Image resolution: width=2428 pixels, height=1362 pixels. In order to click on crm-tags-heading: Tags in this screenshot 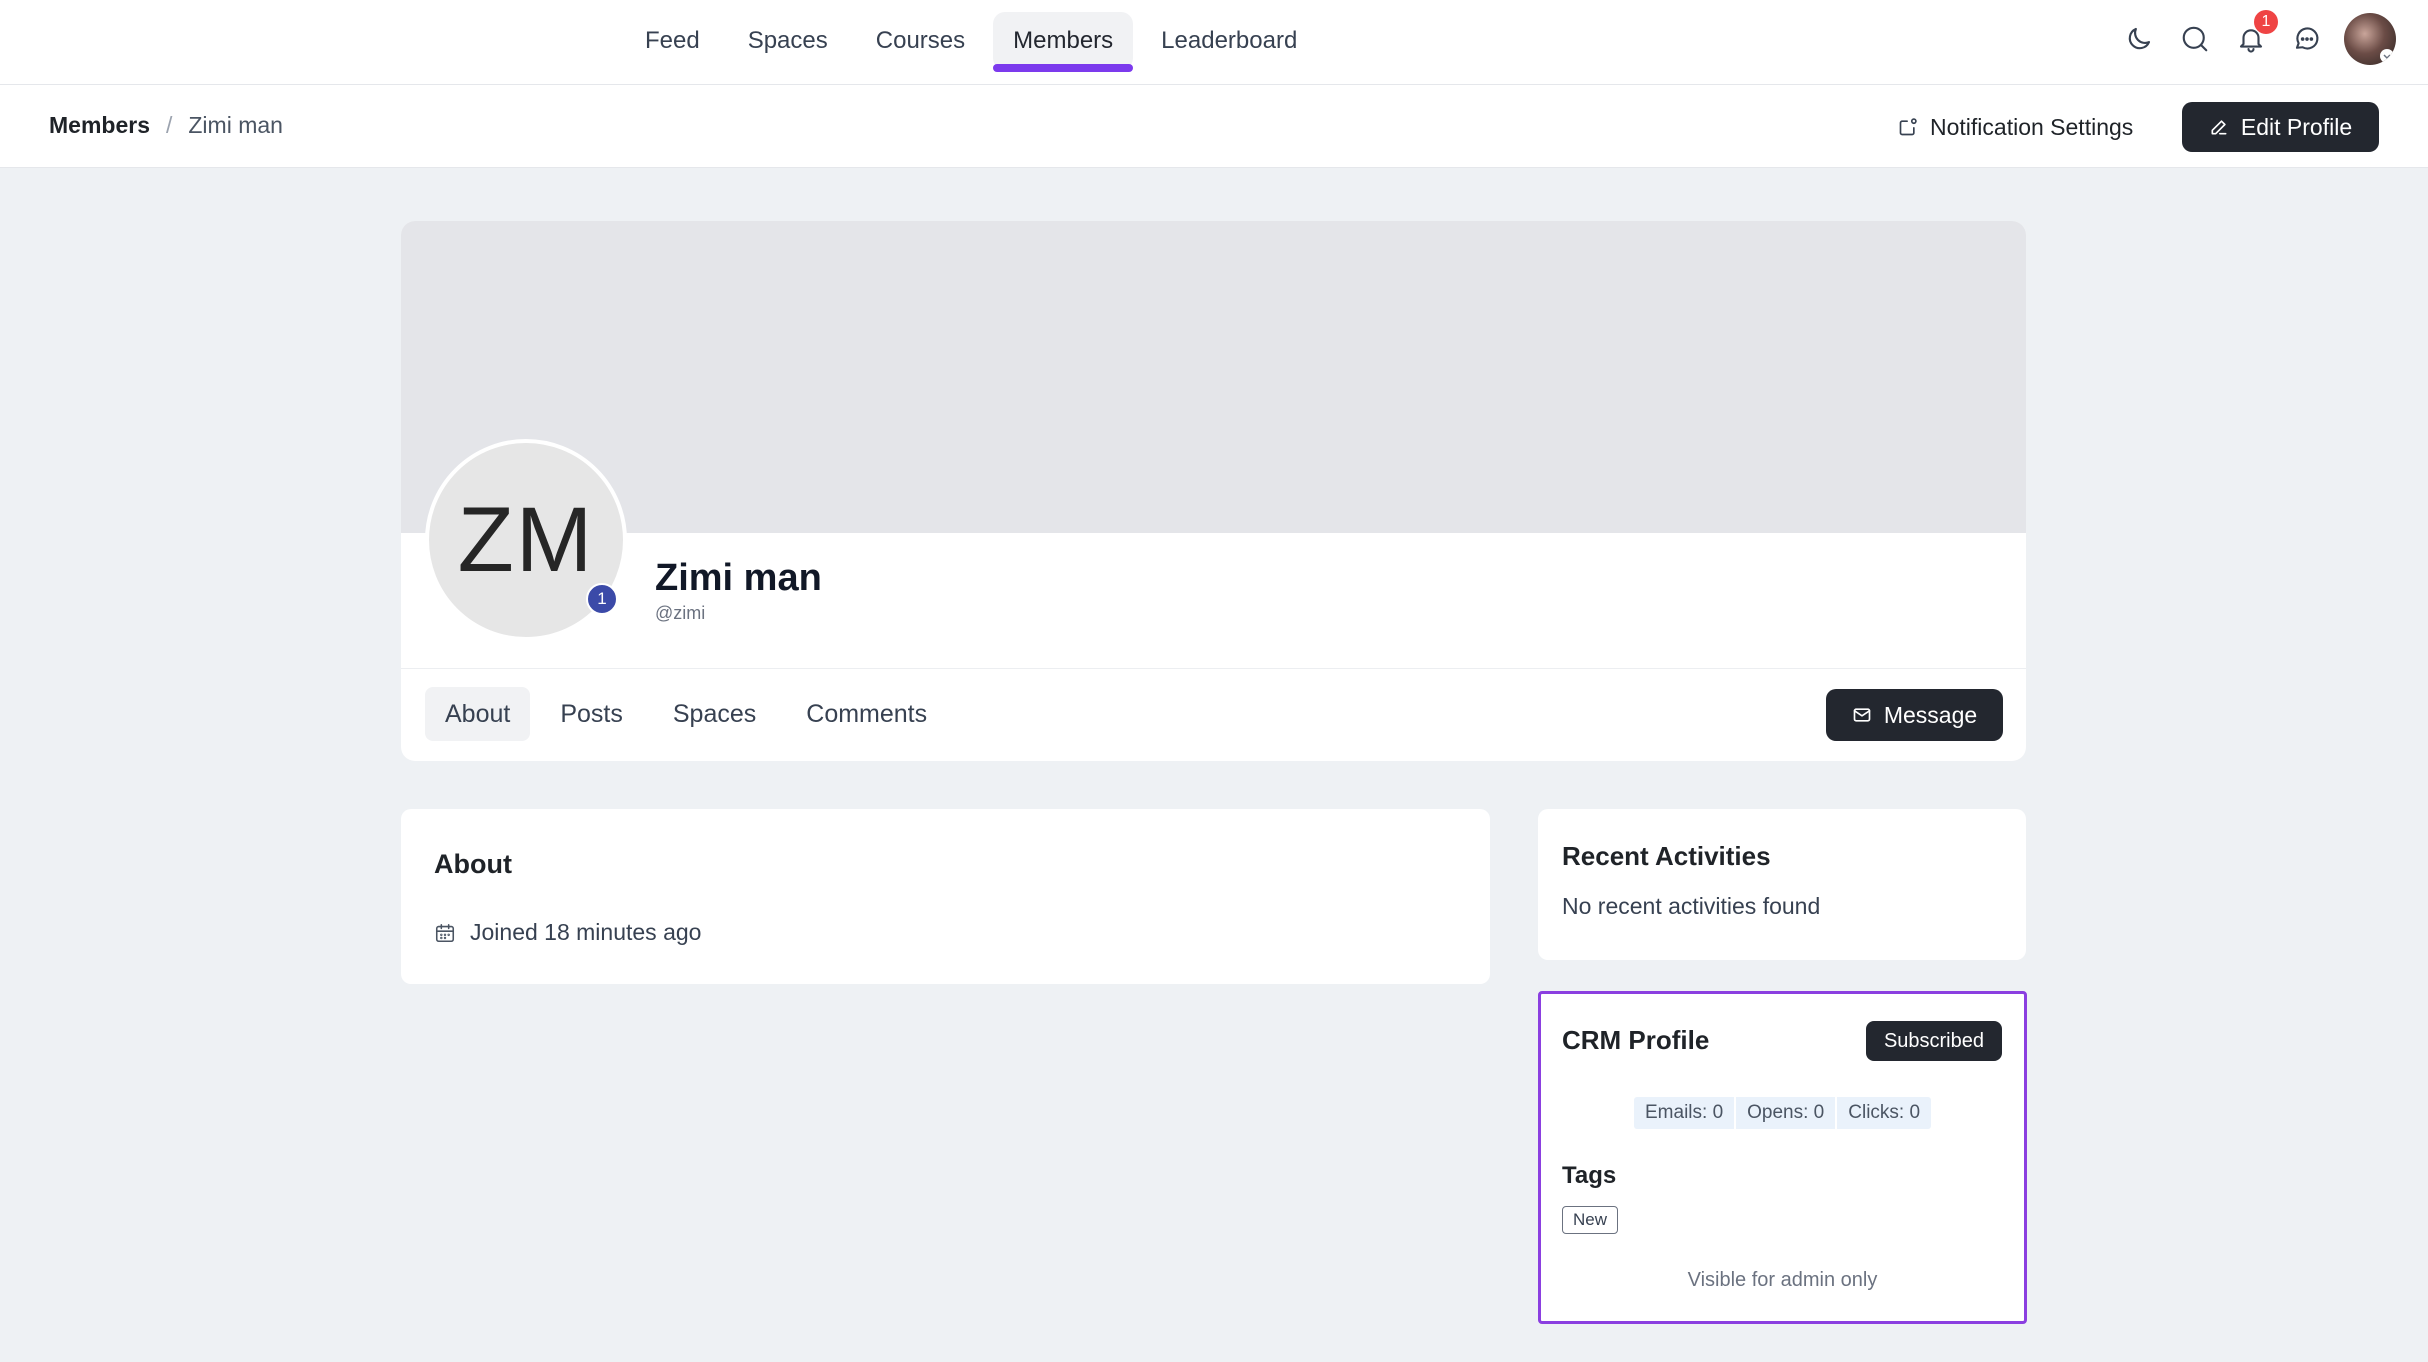, I will do `click(1589, 1175)`.